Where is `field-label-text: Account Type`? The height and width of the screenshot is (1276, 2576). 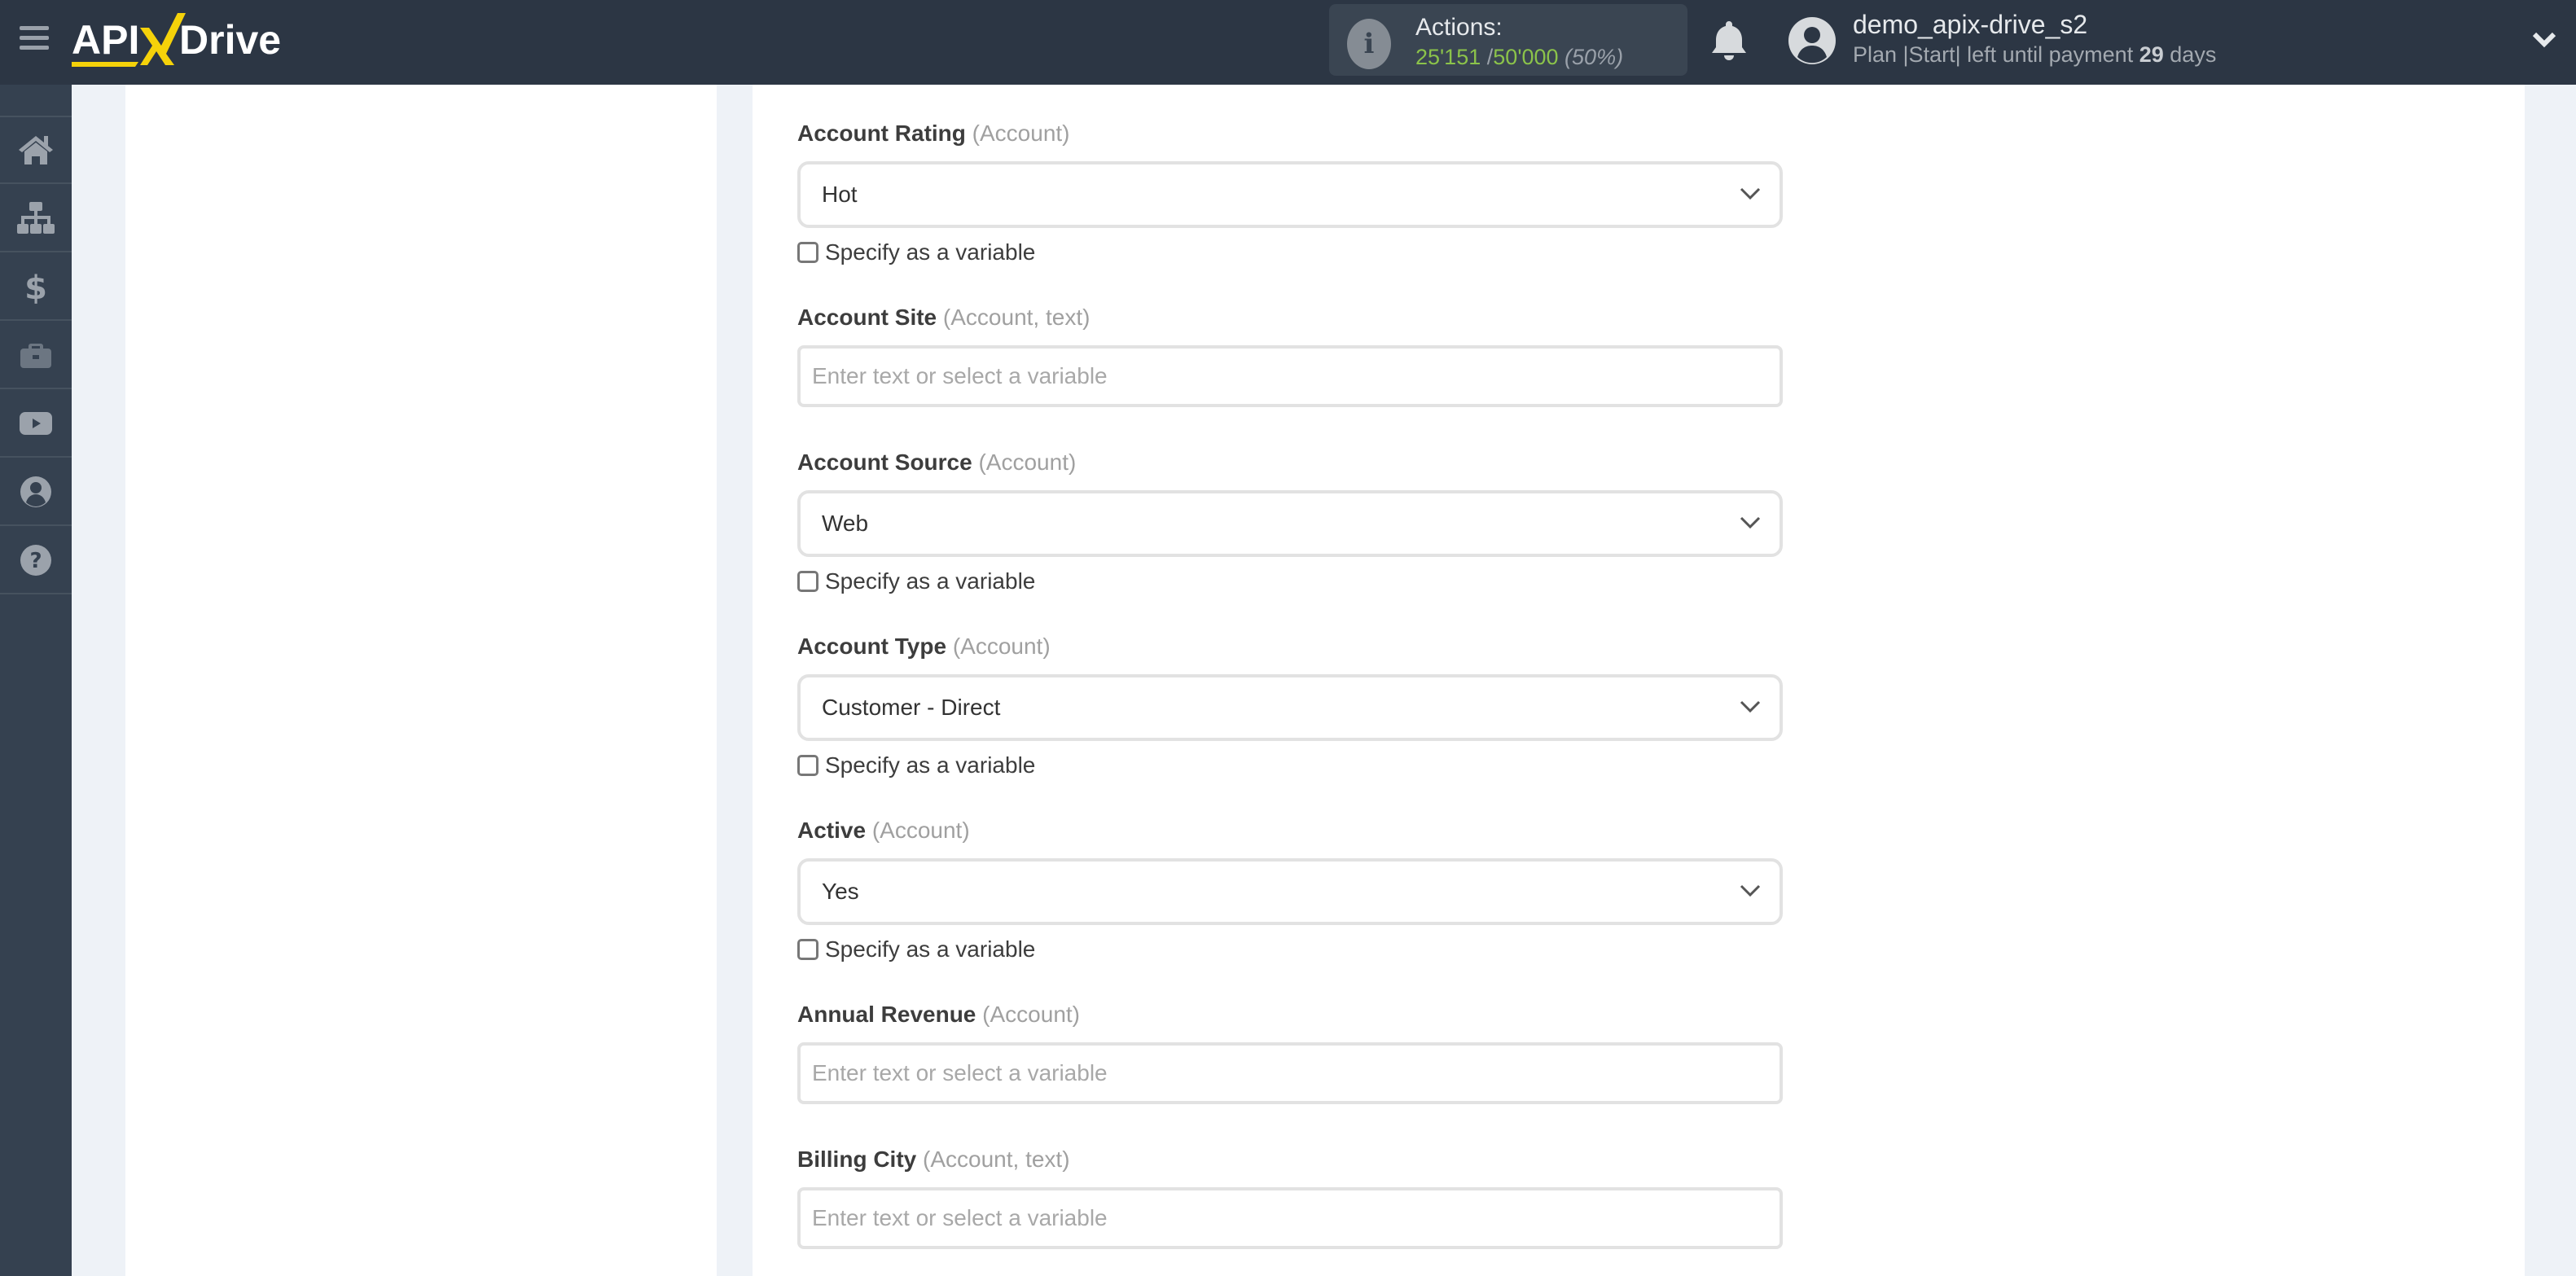
field-label-text: Account Type is located at coordinates (872, 647).